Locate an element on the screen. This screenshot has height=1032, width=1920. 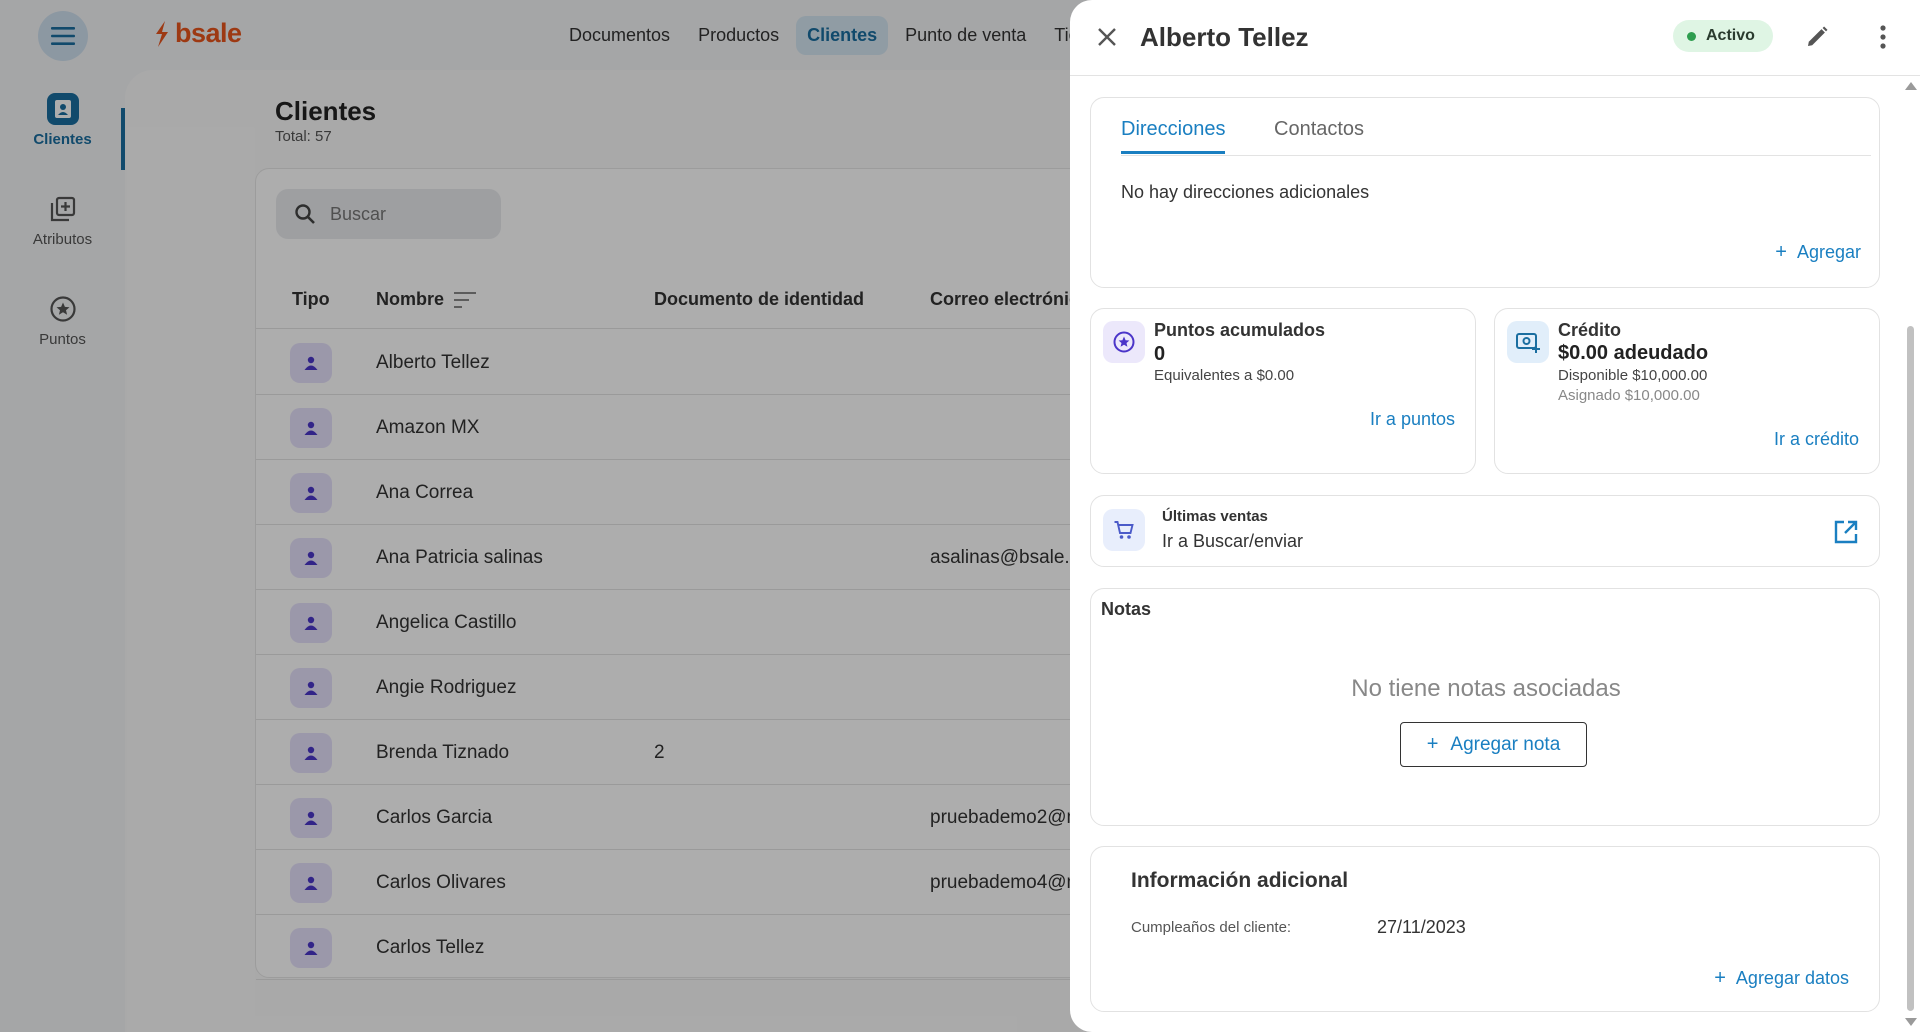
close-button is located at coordinates (1107, 37).